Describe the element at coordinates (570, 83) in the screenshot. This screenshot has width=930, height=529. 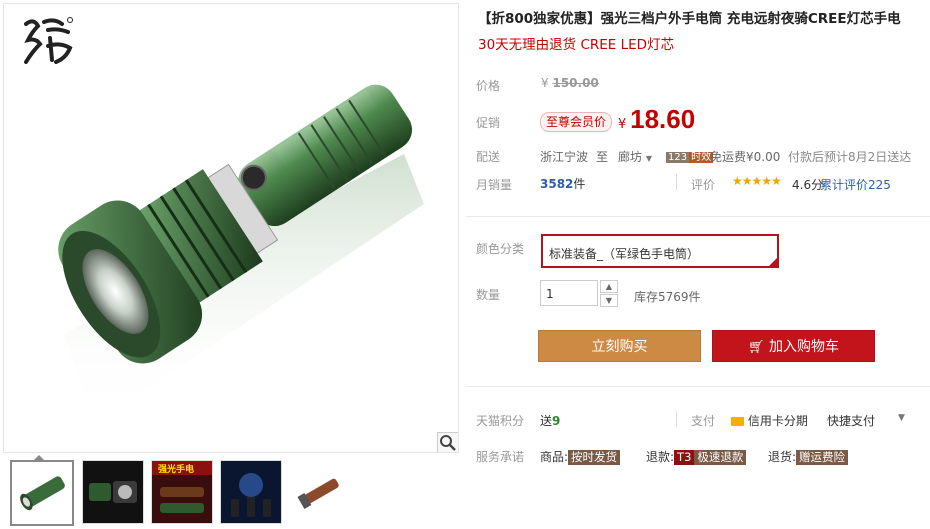
I see `original-price: ¥ 150.00` at that location.